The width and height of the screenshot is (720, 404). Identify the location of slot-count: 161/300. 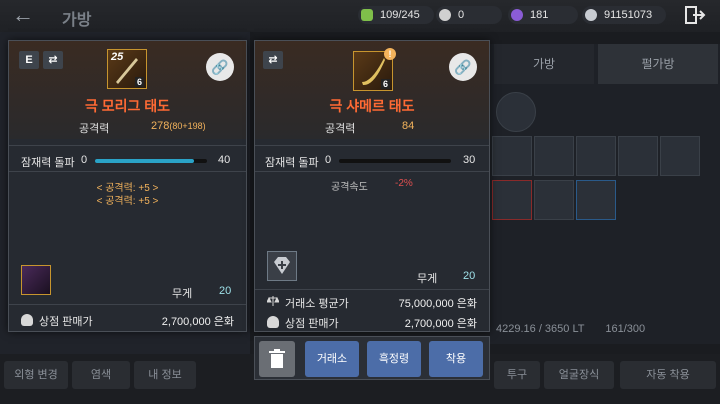
(625, 329).